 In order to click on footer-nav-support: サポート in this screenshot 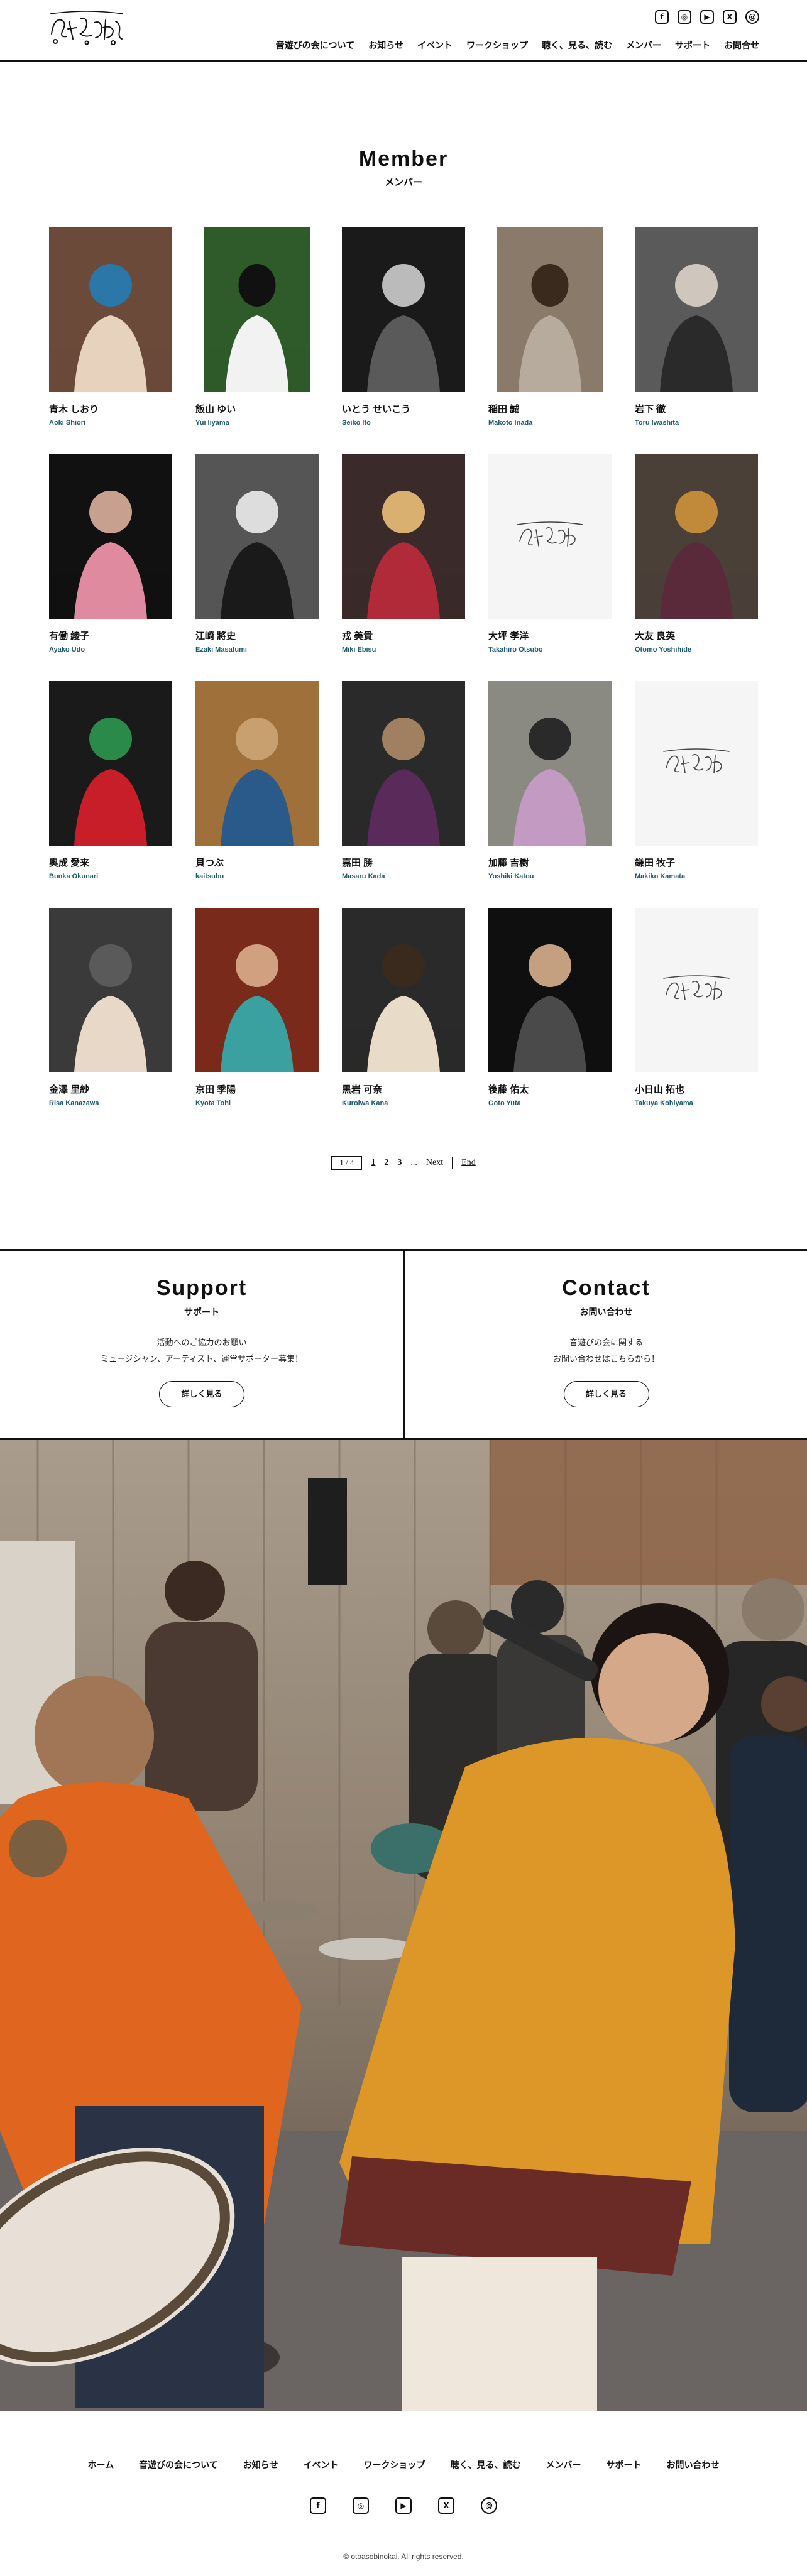, I will do `click(623, 2465)`.